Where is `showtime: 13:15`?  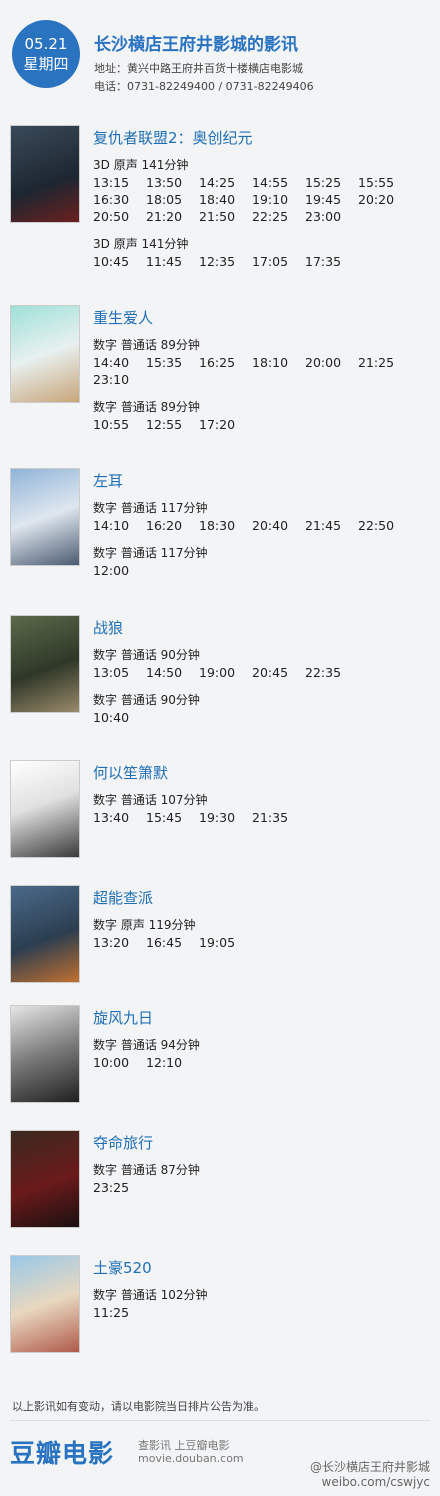 showtime: 13:15 is located at coordinates (119, 182).